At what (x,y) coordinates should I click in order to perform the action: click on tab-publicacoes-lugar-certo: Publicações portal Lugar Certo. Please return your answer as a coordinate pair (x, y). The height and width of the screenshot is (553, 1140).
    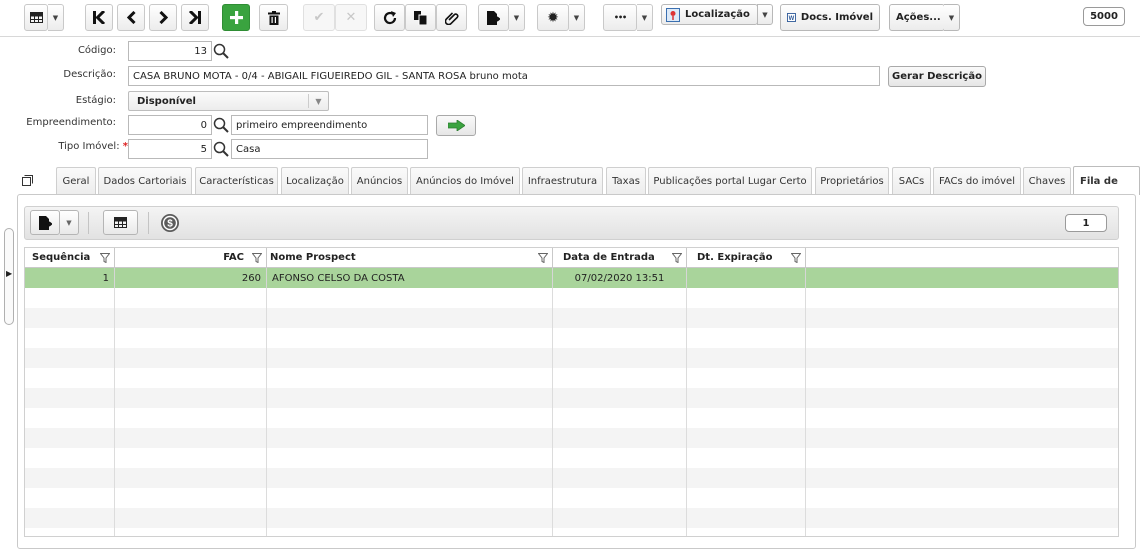
    Looking at the image, I should click on (730, 180).